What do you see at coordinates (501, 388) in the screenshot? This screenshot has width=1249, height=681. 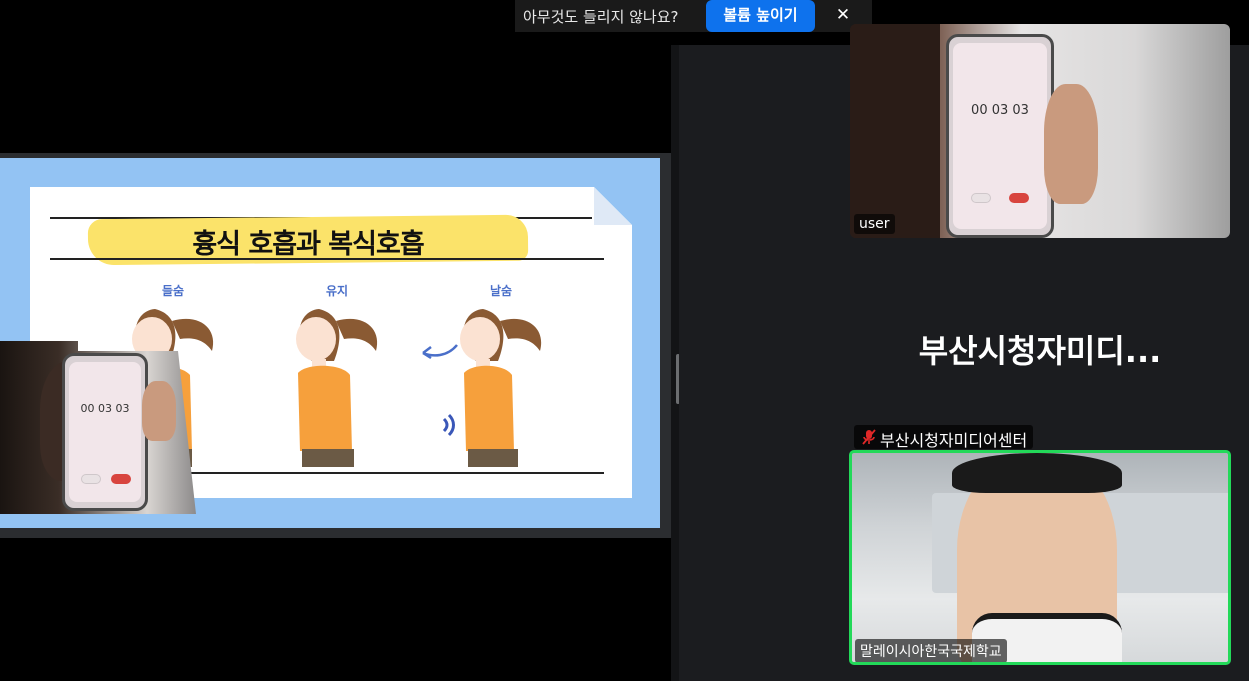 I see `illustration-exhale` at bounding box center [501, 388].